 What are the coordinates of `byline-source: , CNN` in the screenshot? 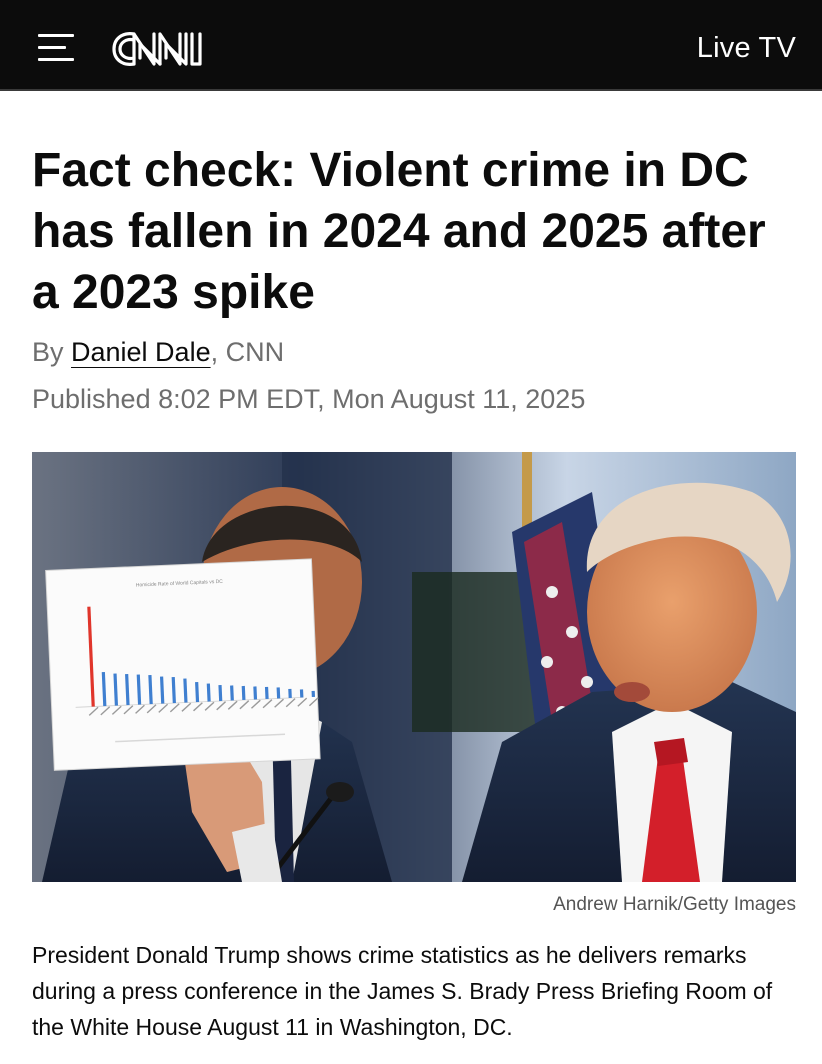 It's located at (247, 352).